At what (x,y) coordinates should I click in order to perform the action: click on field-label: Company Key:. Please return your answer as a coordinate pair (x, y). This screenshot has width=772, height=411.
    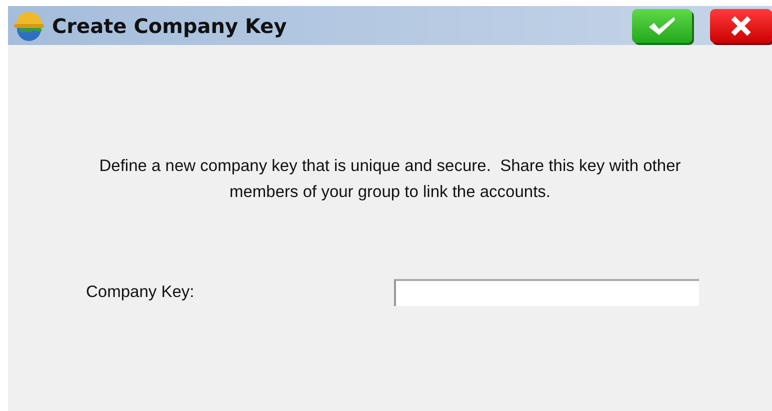
    Looking at the image, I should click on (141, 292).